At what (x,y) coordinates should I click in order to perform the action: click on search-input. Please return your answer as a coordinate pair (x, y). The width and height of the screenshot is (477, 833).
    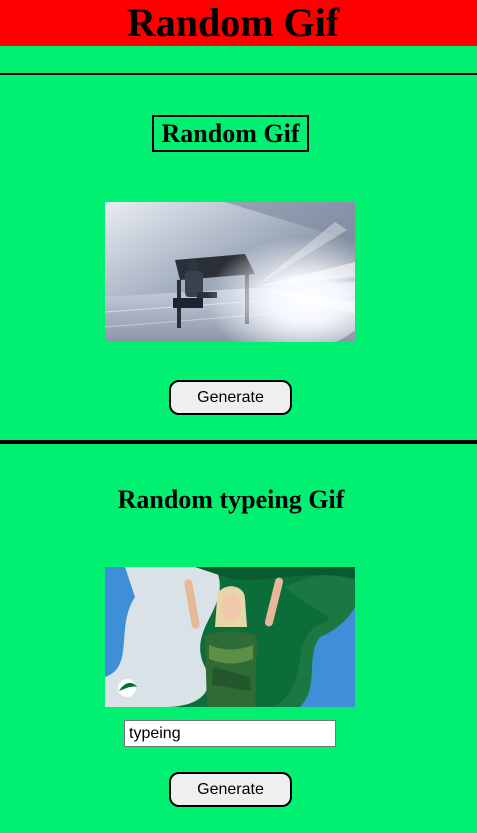
    Looking at the image, I should click on (230, 733).